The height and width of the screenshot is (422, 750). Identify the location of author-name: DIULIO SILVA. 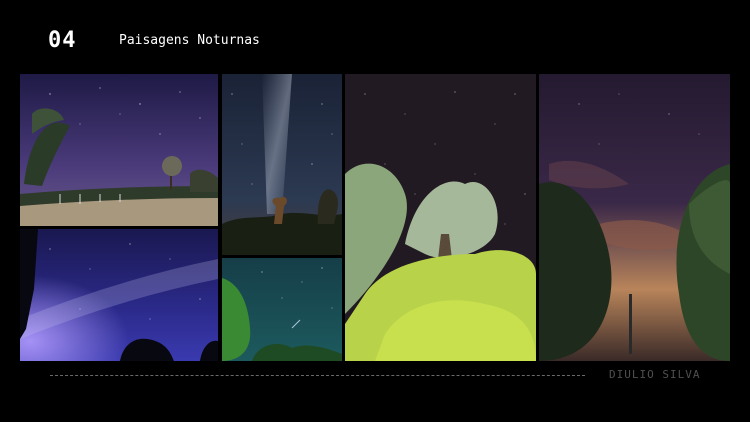
(655, 374).